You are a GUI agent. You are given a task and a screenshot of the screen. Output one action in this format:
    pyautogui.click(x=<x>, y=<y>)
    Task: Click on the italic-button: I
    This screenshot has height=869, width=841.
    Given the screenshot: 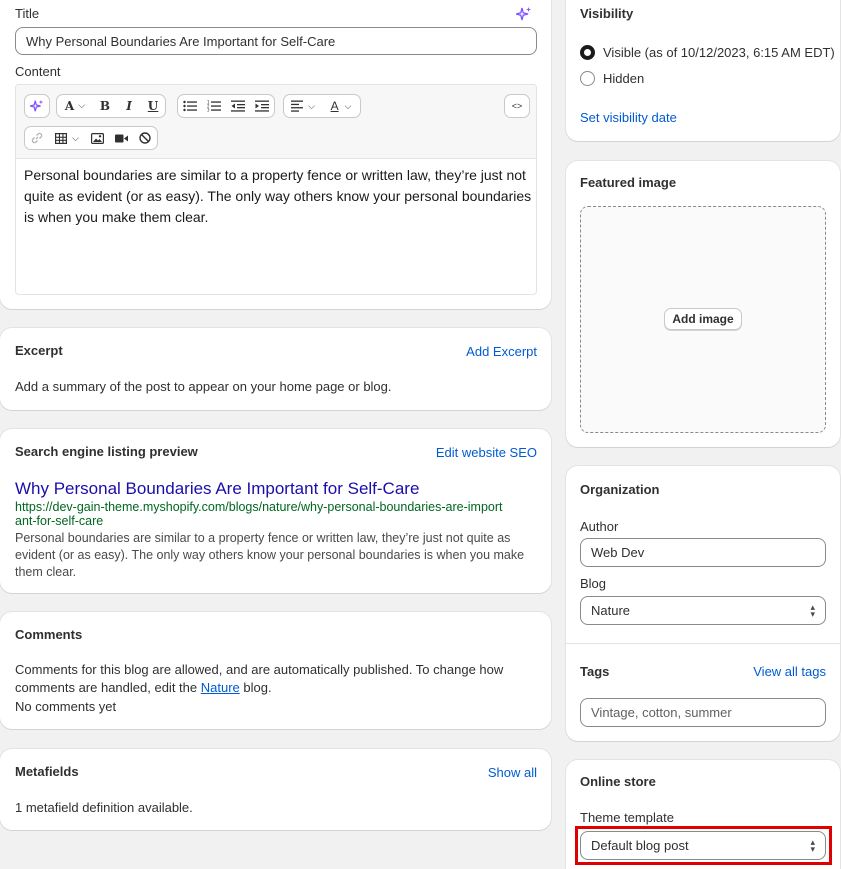 What is the action you would take?
    pyautogui.click(x=129, y=106)
    